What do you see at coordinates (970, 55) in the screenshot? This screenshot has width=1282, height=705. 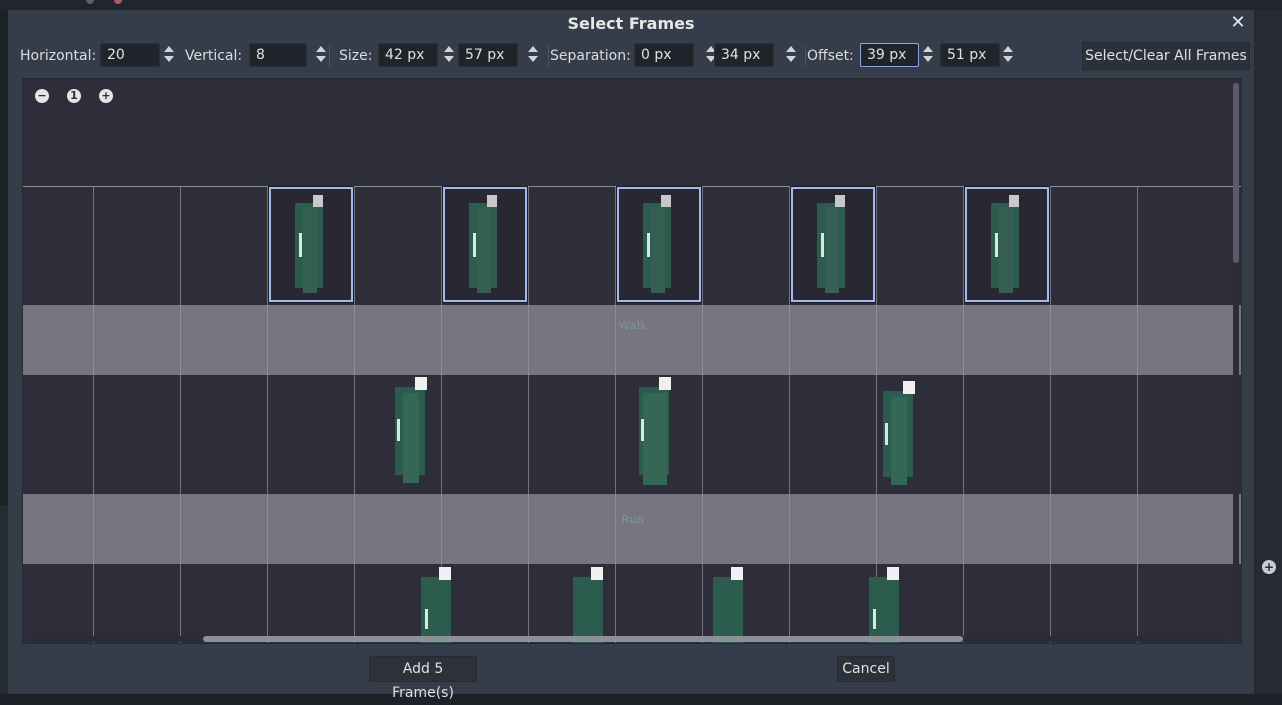 I see `offset-y-field: 51 px` at bounding box center [970, 55].